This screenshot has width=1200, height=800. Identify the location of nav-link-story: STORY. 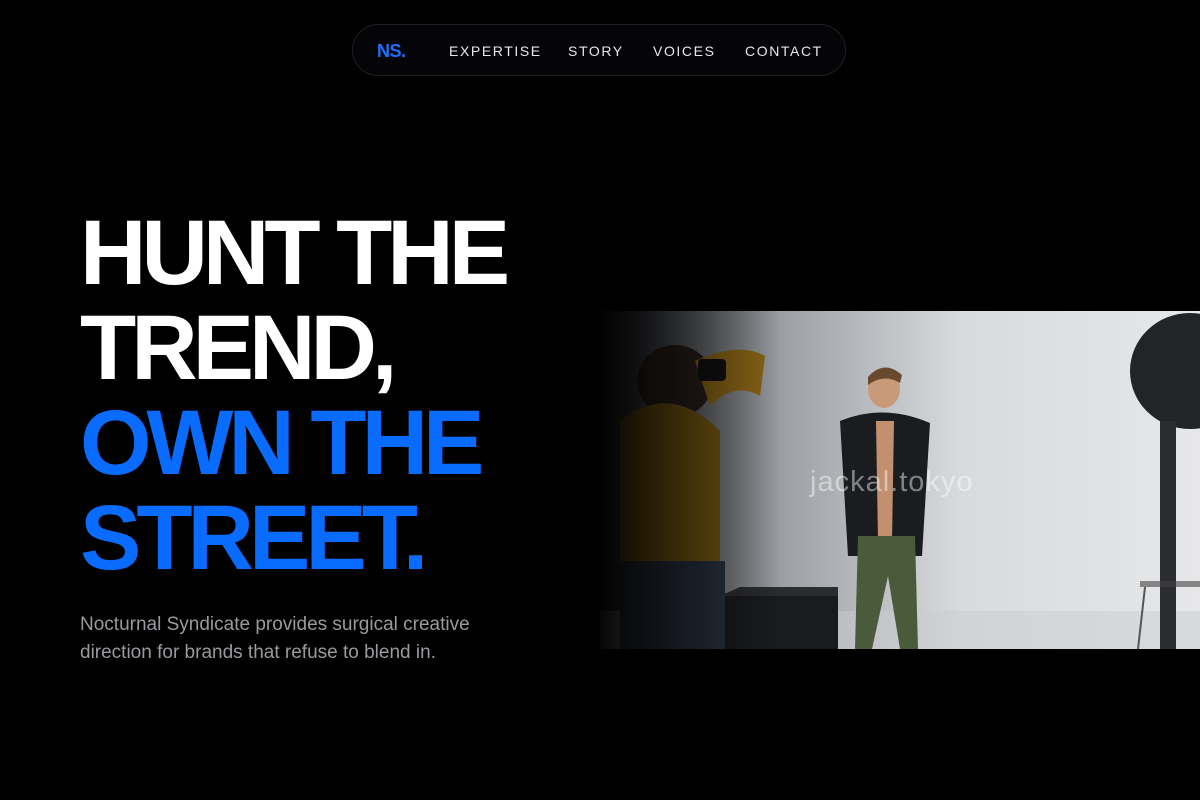
(596, 51).